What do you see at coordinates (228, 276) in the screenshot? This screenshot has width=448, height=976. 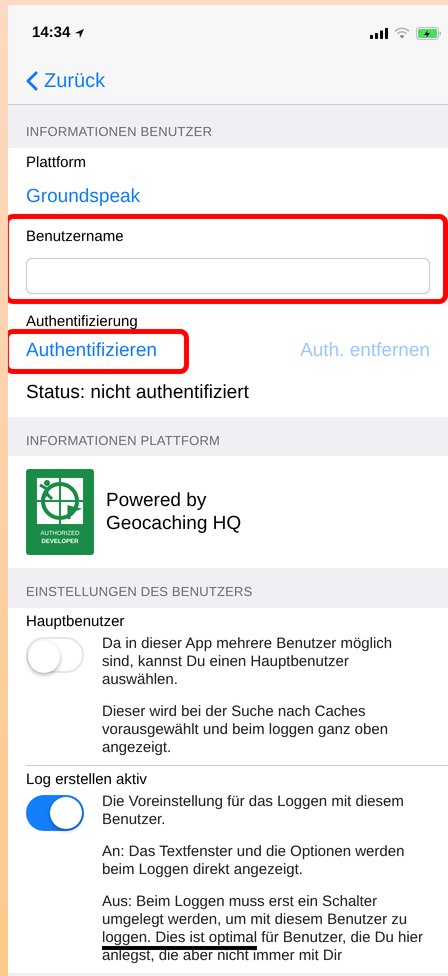 I see `username-field` at bounding box center [228, 276].